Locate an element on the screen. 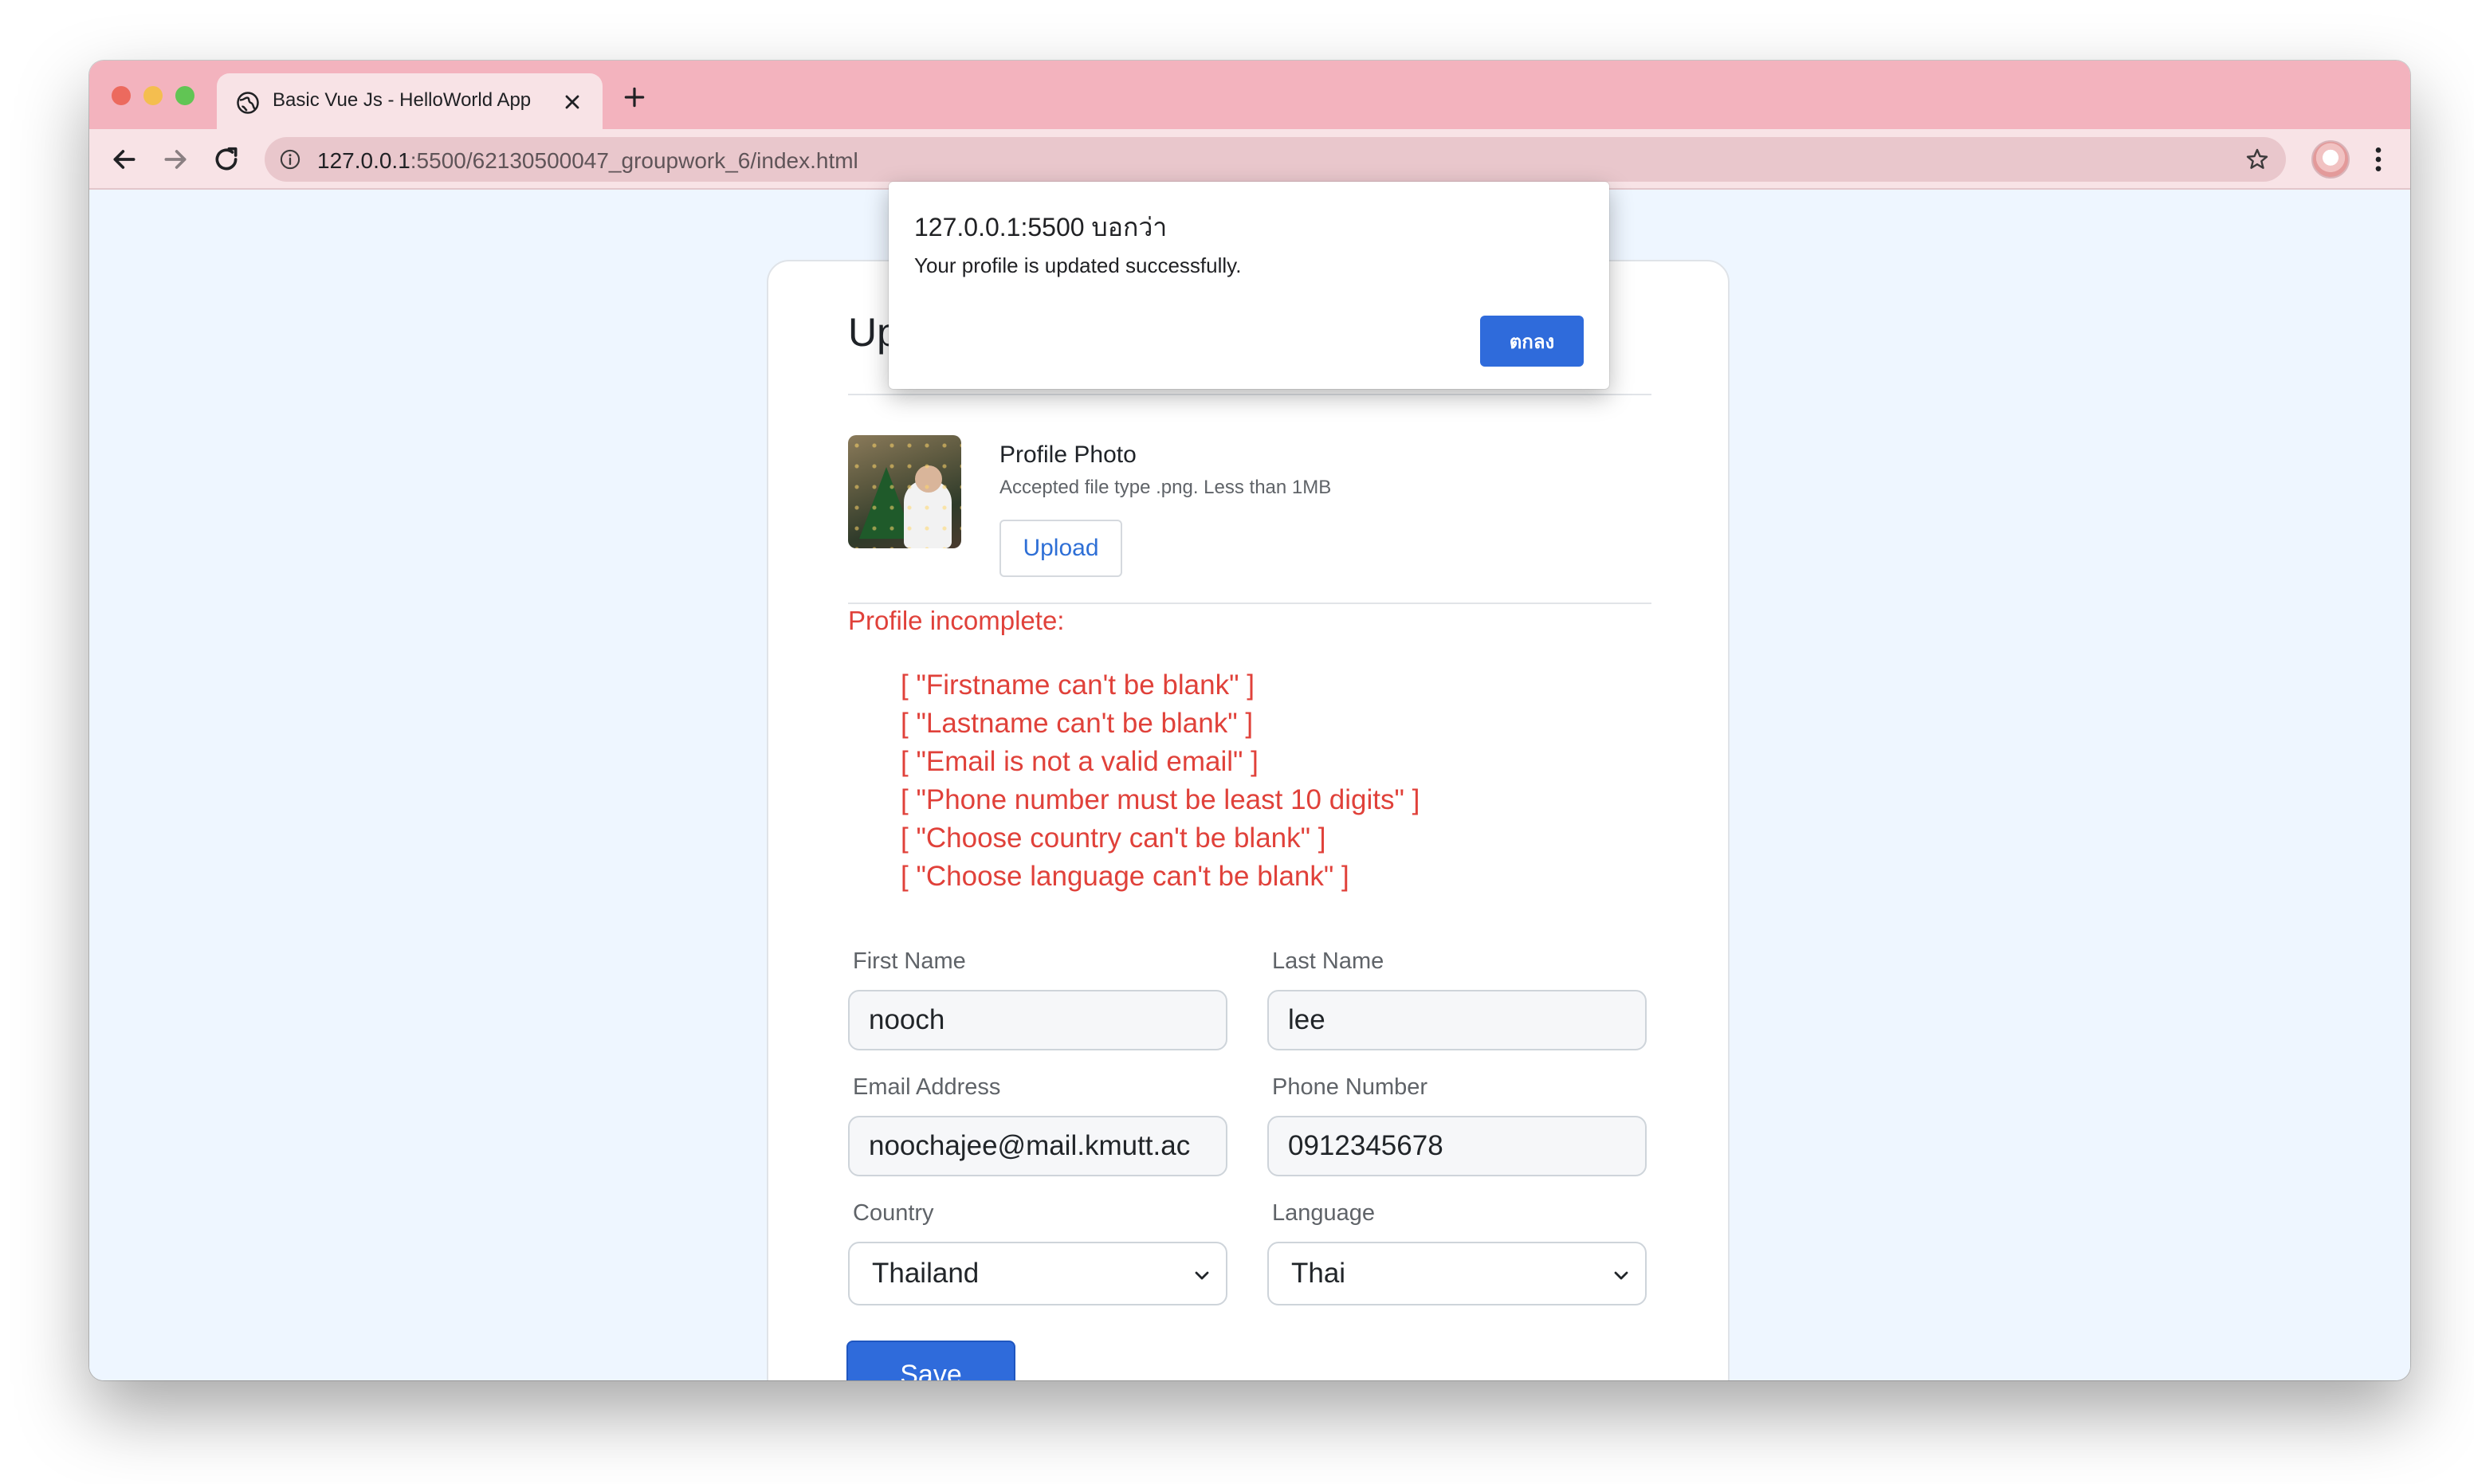 The image size is (2474, 1484). phone-field is located at coordinates (1457, 1146).